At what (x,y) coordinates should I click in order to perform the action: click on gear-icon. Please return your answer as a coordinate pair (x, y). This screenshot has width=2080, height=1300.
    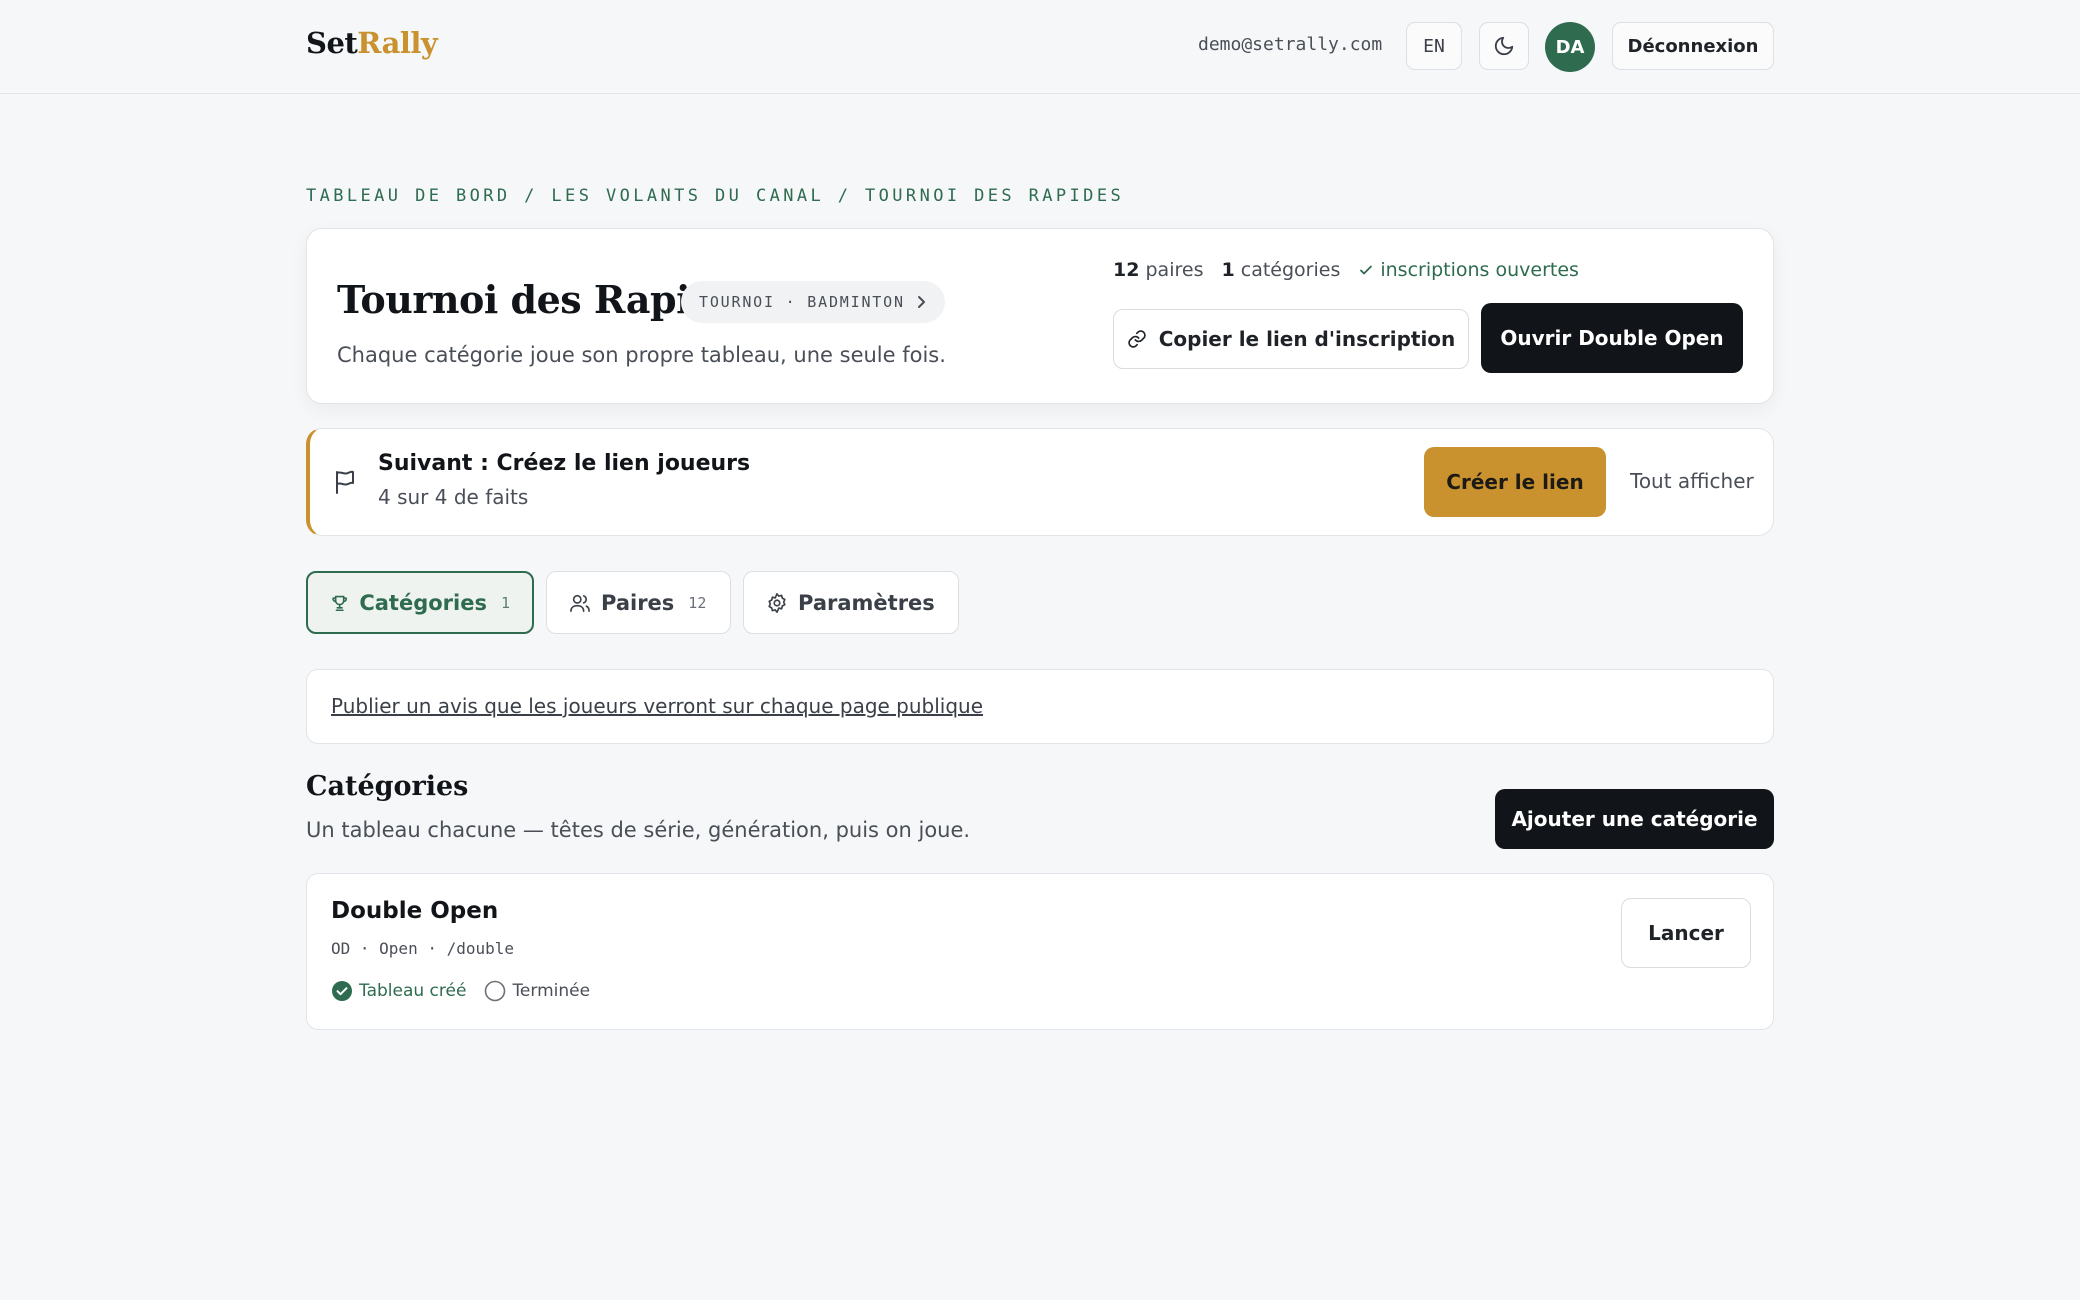
    Looking at the image, I should click on (777, 602).